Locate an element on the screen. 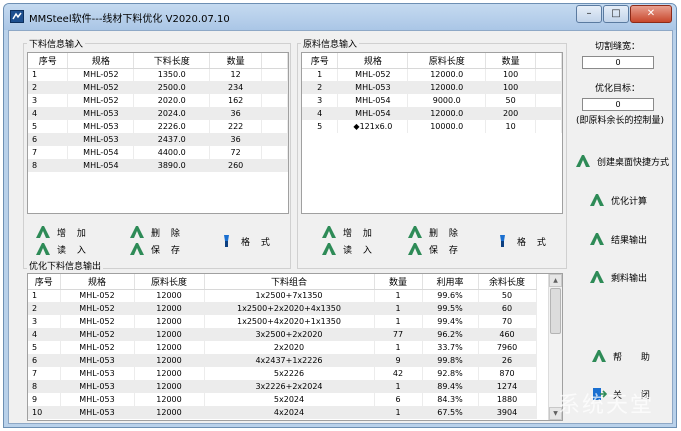 The width and height of the screenshot is (681, 431). table-row: 10 MHL-053 12000 4x2024 1 67.5% 3904 is located at coordinates (282, 412).